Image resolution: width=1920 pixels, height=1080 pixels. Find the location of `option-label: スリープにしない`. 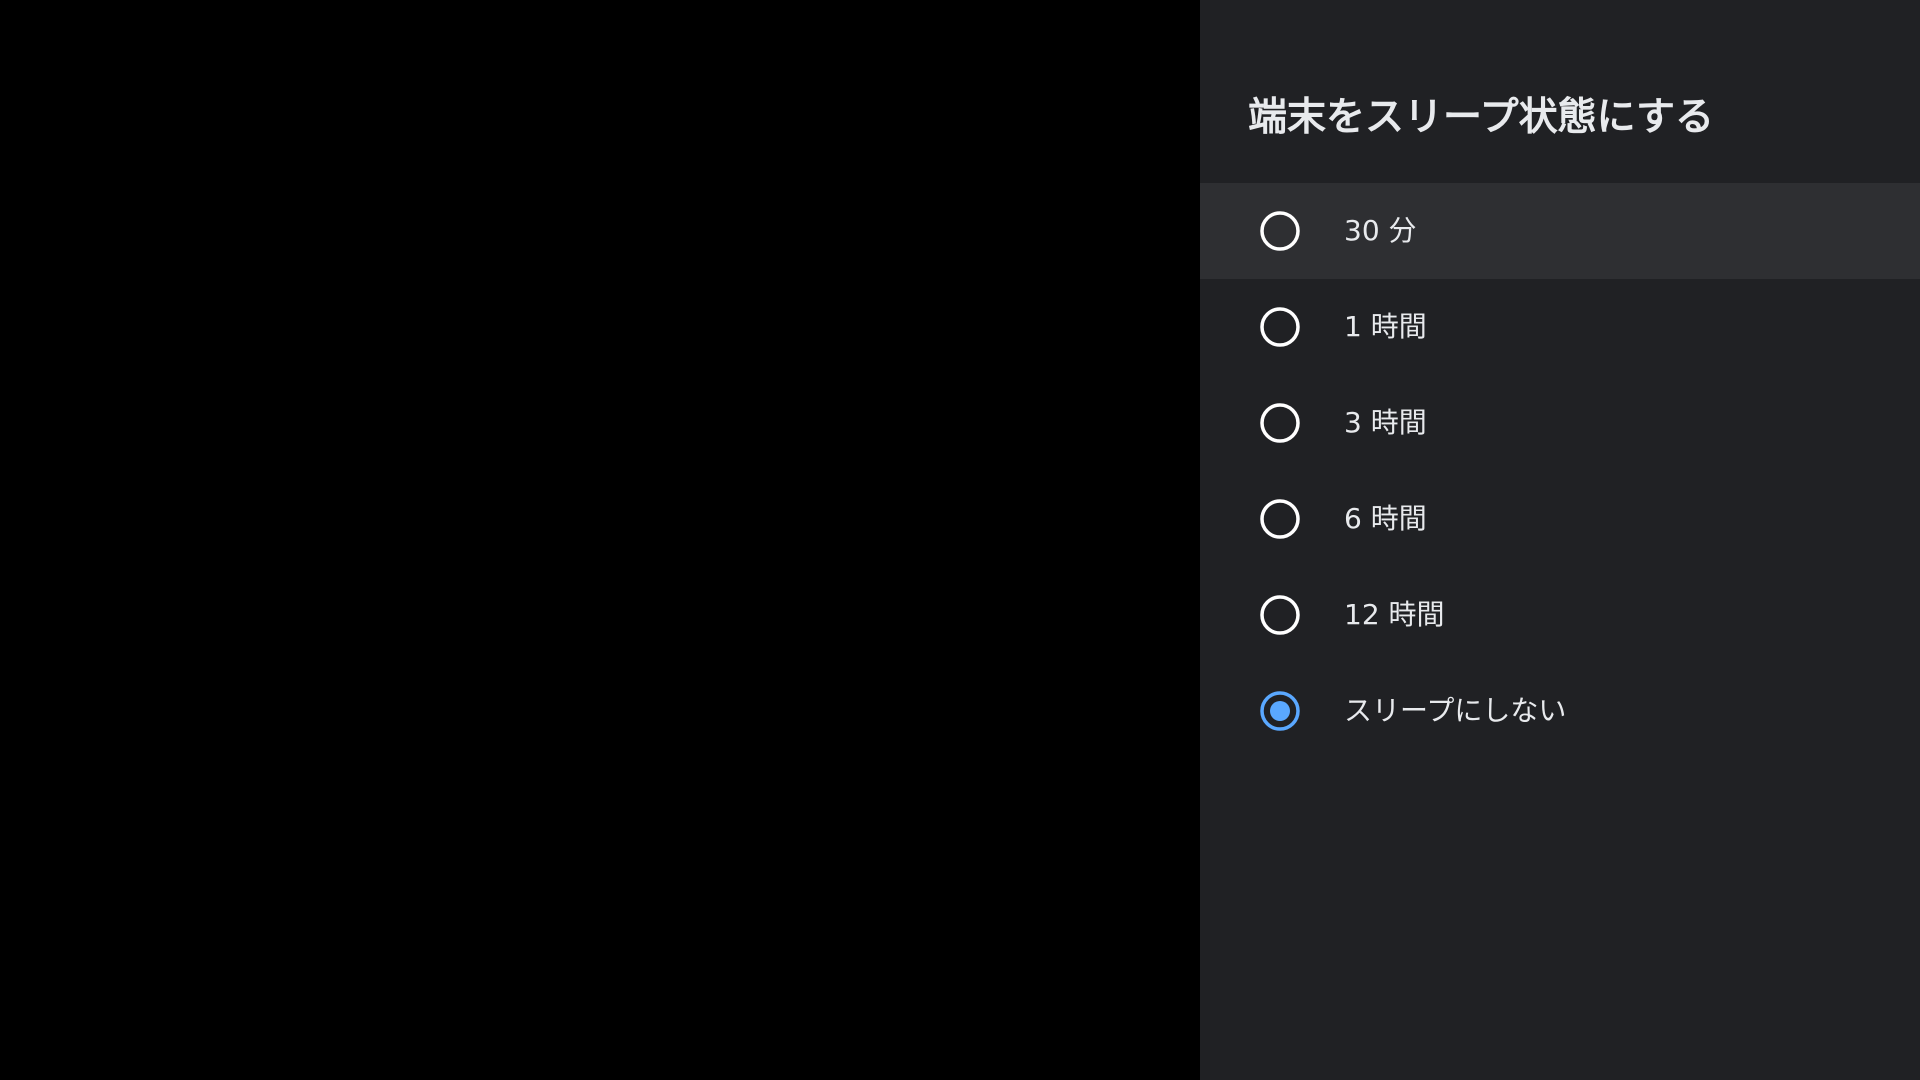

option-label: スリープにしない is located at coordinates (1455, 710).